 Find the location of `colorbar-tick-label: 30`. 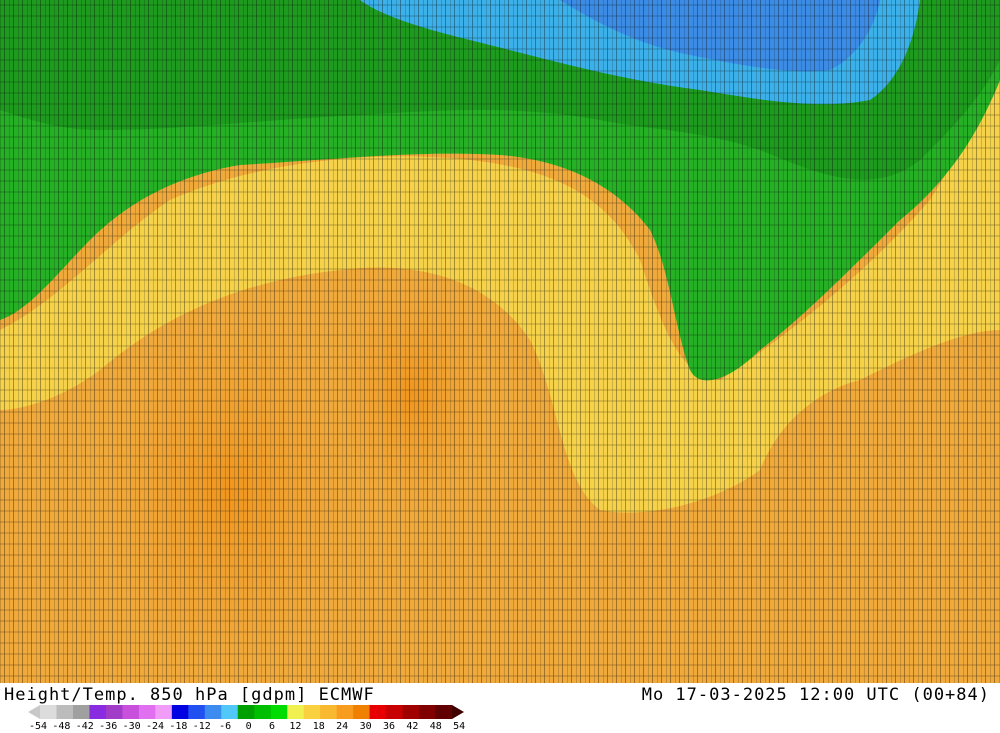

colorbar-tick-label: 30 is located at coordinates (365, 726).